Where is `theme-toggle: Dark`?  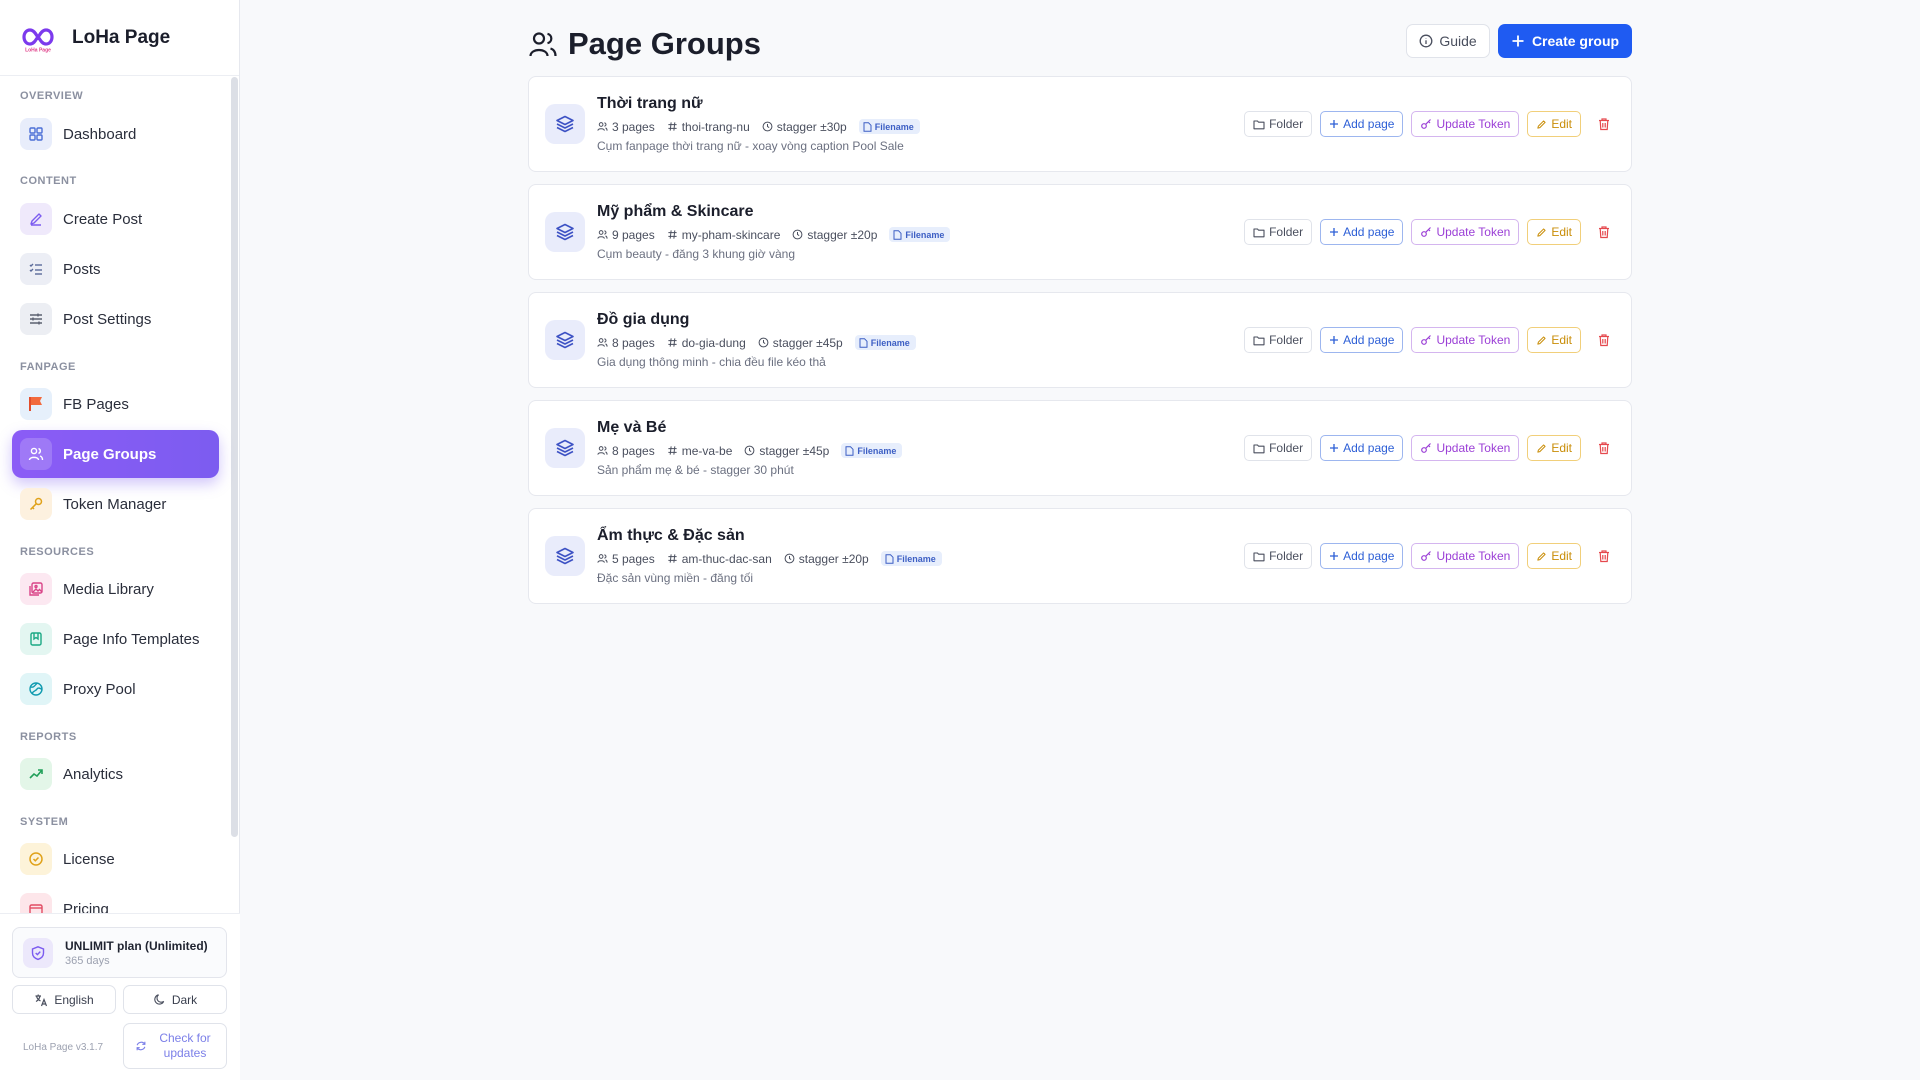 theme-toggle: Dark is located at coordinates (175, 999).